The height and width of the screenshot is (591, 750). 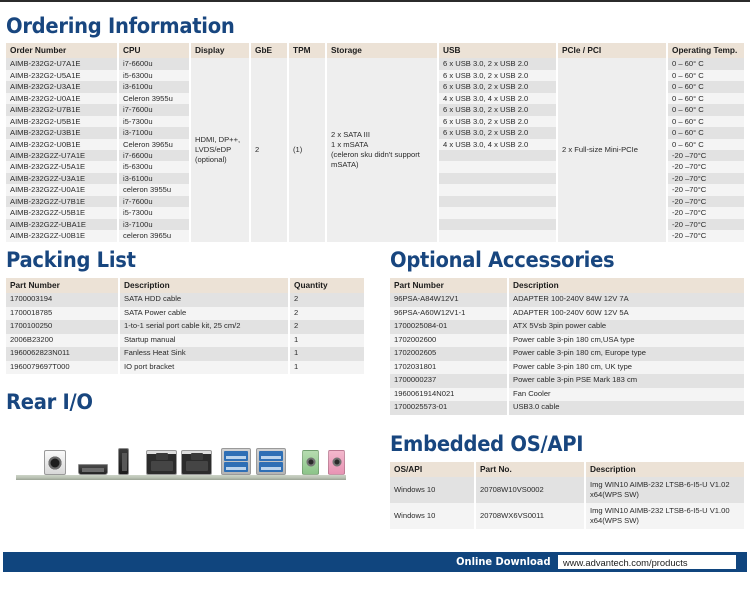 What do you see at coordinates (449, 381) in the screenshot?
I see `cell-part-number: 1700000237` at bounding box center [449, 381].